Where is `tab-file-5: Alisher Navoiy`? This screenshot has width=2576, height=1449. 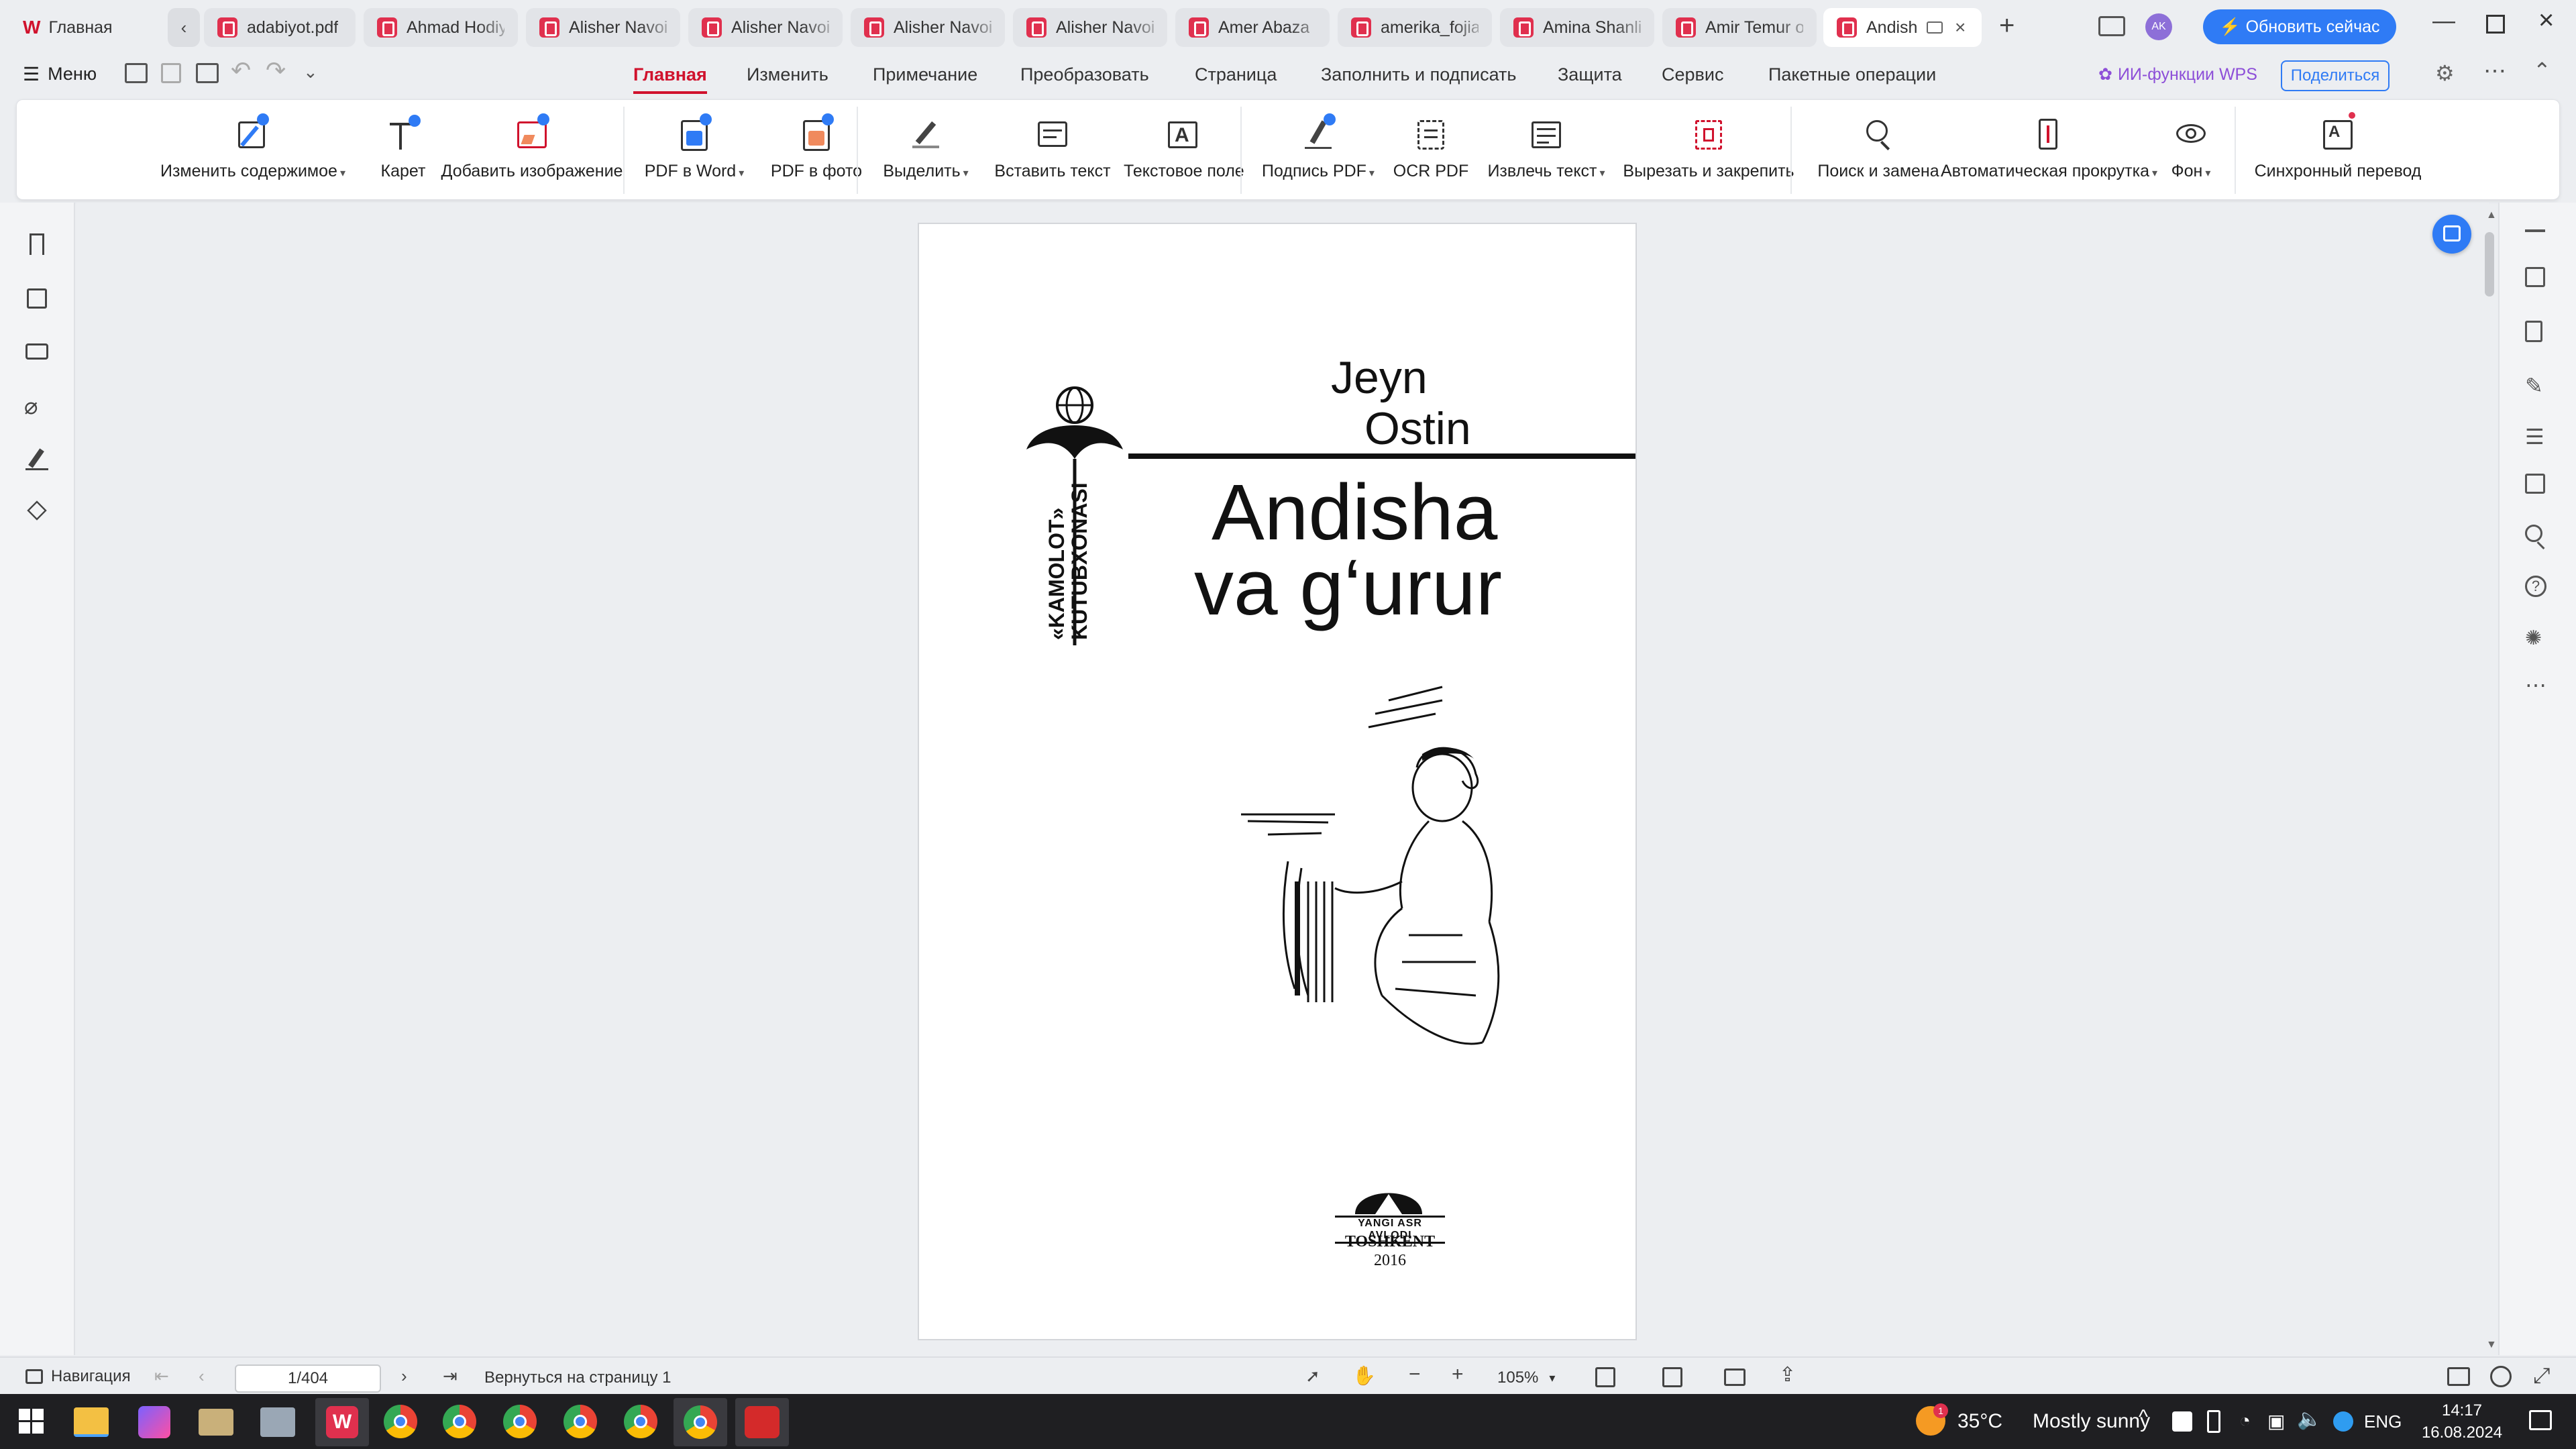 tab-file-5: Alisher Navoiy is located at coordinates (928, 27).